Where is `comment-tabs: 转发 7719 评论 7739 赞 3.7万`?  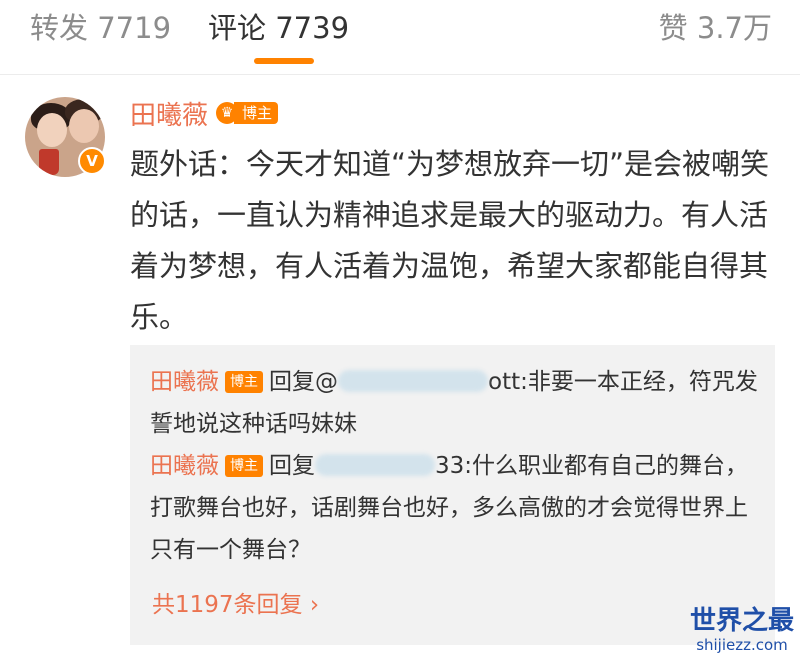 comment-tabs: 转发 7719 评论 7739 赞 3.7万 is located at coordinates (400, 35).